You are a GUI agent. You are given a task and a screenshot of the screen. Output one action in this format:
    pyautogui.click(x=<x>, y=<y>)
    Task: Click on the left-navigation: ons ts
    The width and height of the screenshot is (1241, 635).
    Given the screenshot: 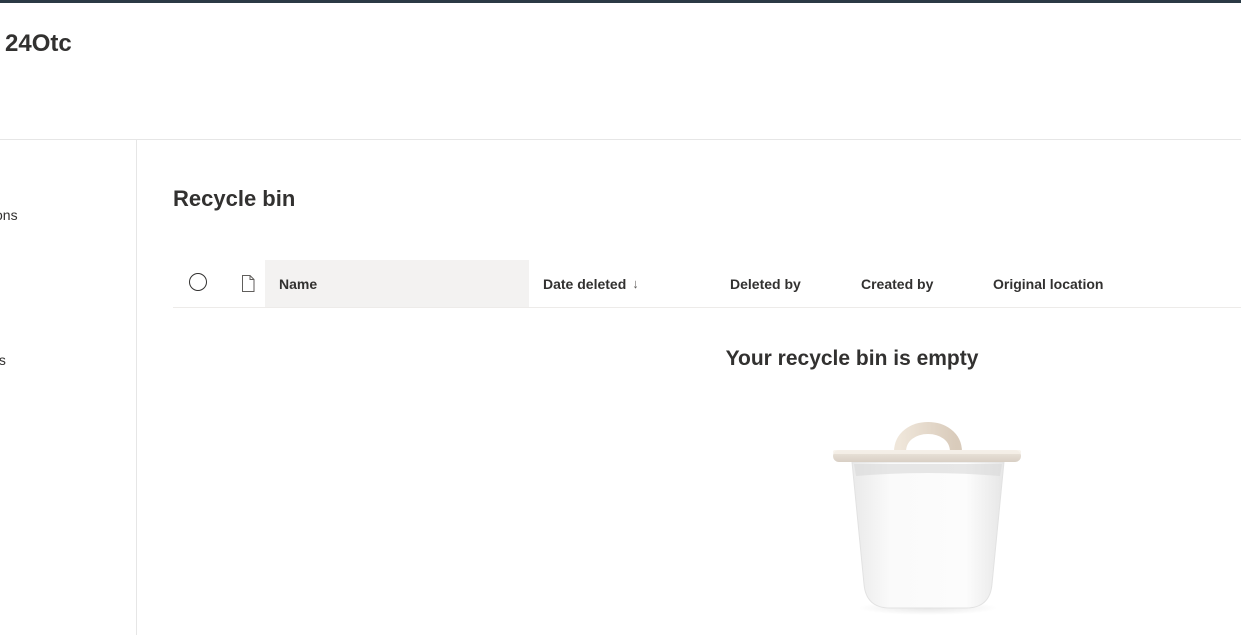 What is the action you would take?
    pyautogui.click(x=68, y=387)
    